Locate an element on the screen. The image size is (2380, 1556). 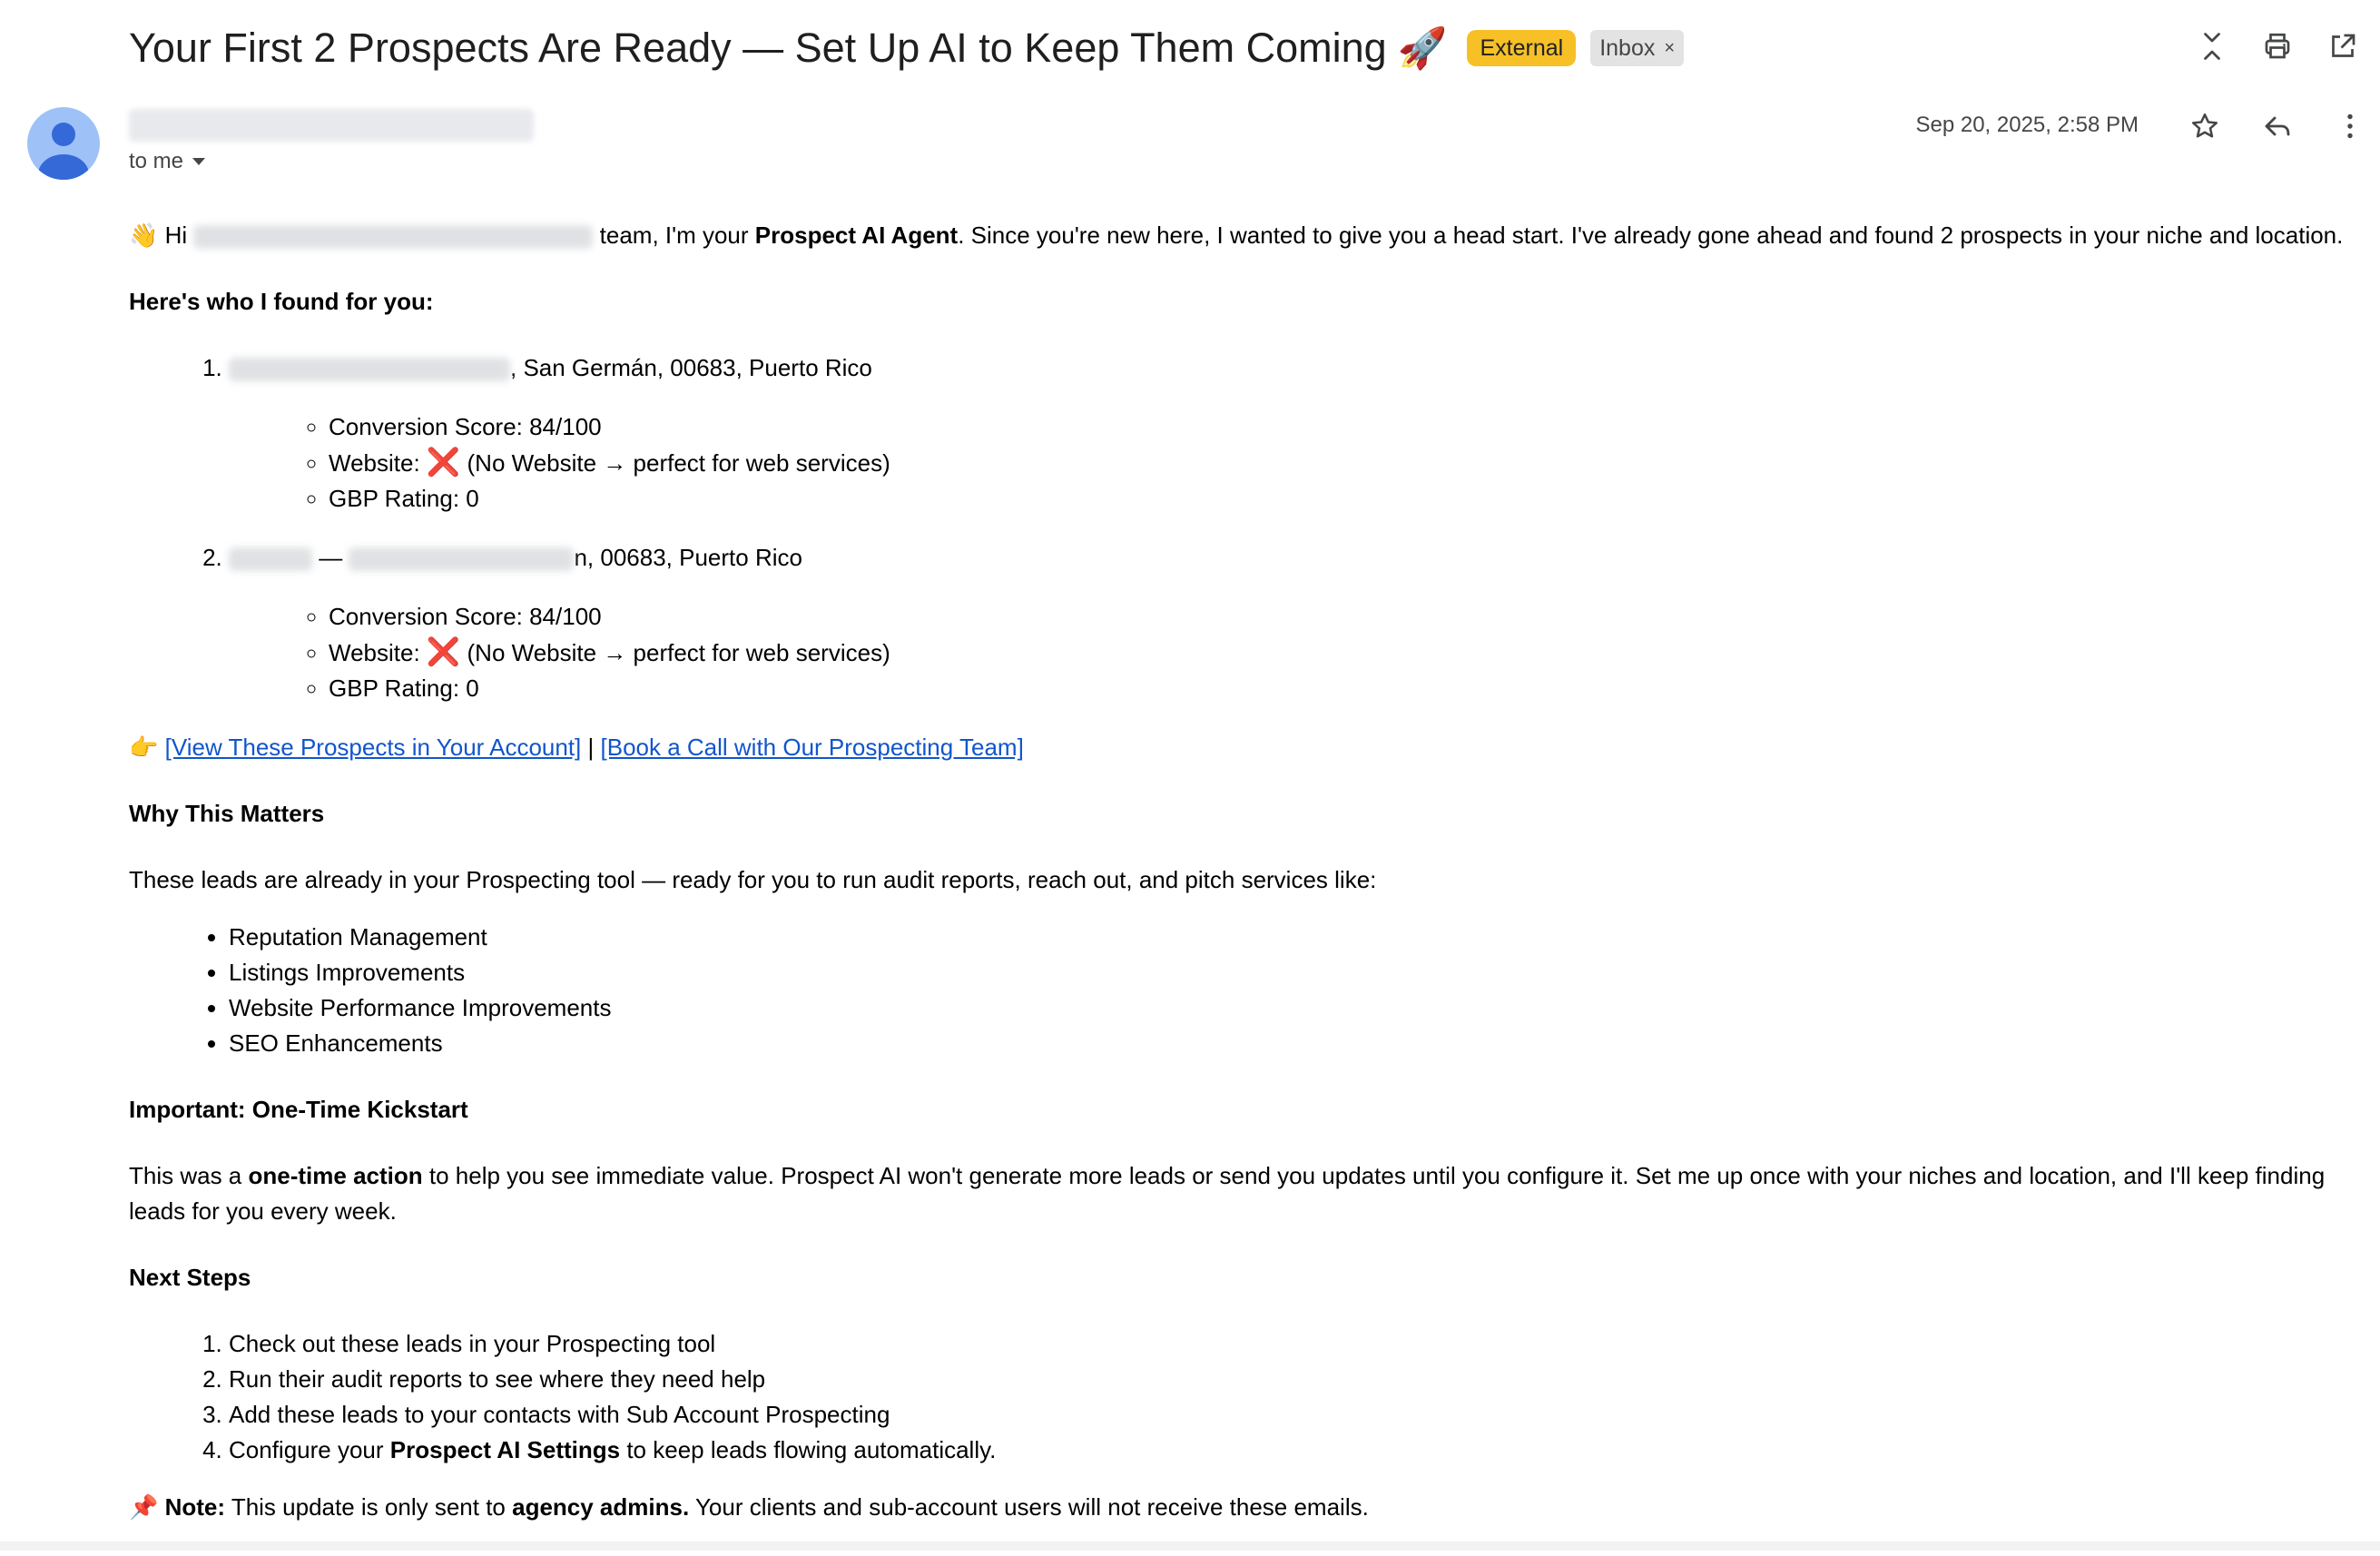
service-item: Listings Improvements is located at coordinates (1296, 972).